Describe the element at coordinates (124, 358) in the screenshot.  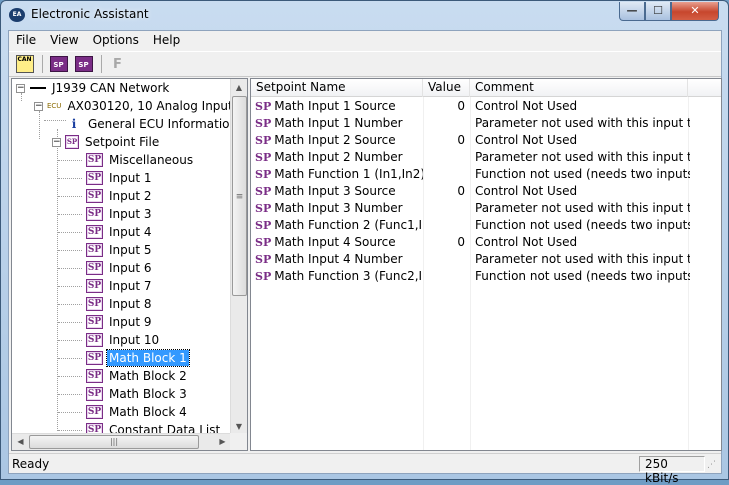
I see `tree-item-math-block-1: SP Math Block 1` at that location.